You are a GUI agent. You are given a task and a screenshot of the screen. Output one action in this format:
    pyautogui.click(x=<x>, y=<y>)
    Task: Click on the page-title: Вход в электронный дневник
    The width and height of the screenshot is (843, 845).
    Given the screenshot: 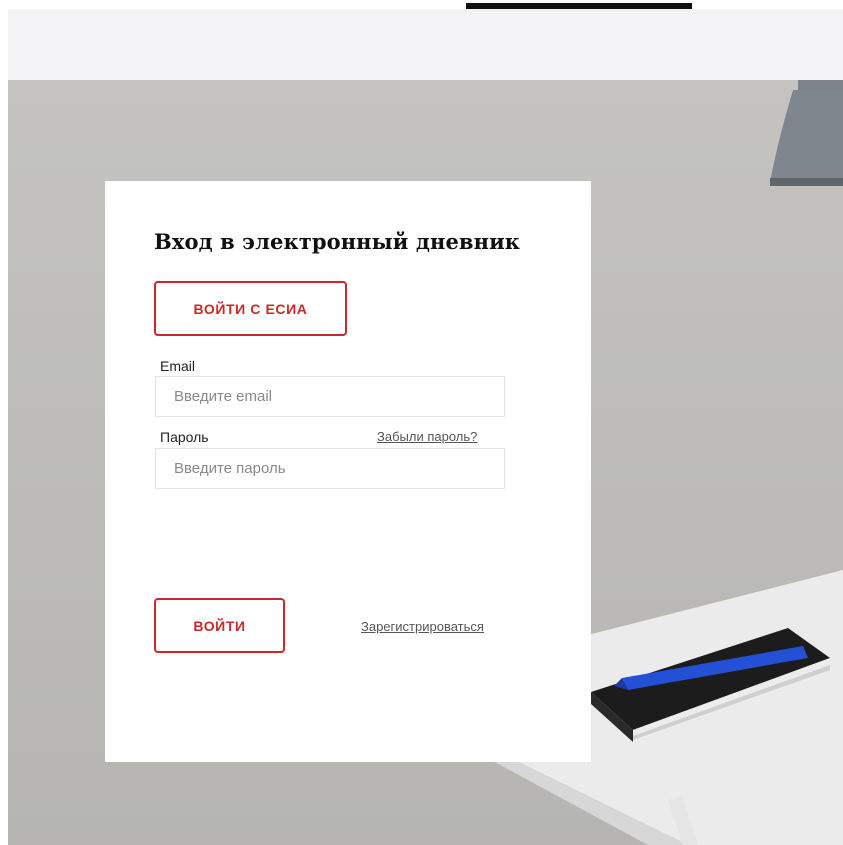 What is the action you would take?
    pyautogui.click(x=337, y=241)
    